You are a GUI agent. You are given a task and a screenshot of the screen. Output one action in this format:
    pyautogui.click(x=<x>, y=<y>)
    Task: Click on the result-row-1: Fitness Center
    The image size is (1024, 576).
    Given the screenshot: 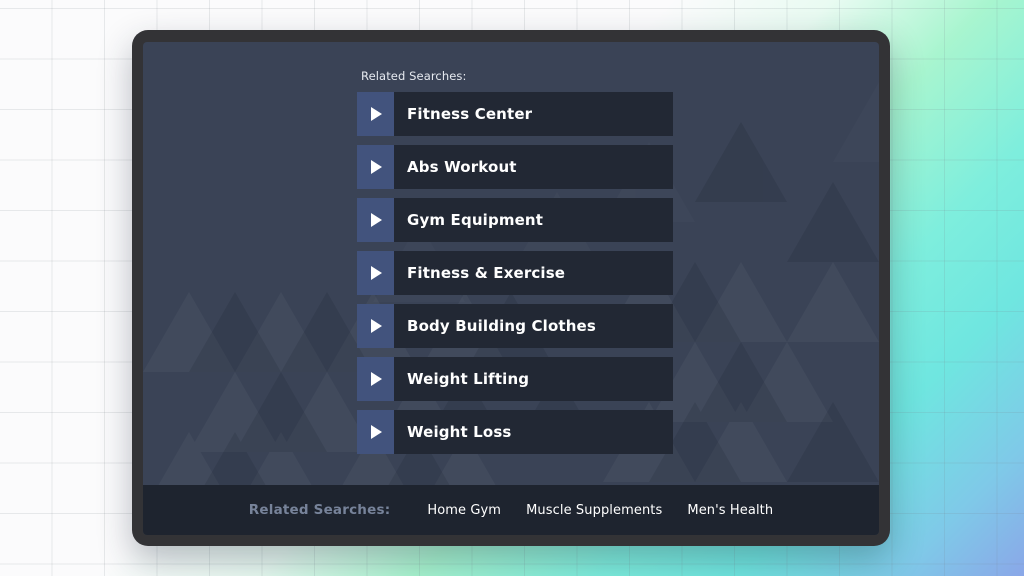 What is the action you would take?
    pyautogui.click(x=515, y=114)
    